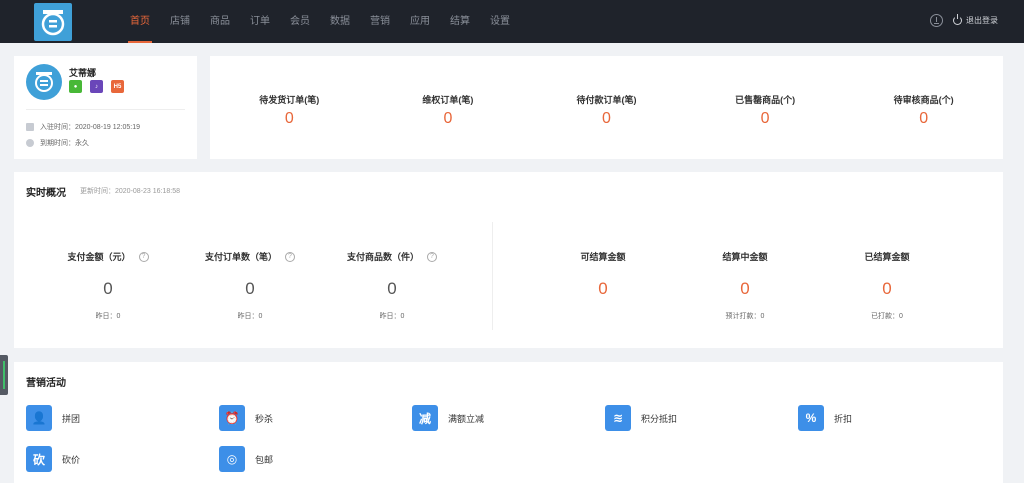 This screenshot has height=483, width=1024. Describe the element at coordinates (30, 143) in the screenshot. I see `clock-icon` at that location.